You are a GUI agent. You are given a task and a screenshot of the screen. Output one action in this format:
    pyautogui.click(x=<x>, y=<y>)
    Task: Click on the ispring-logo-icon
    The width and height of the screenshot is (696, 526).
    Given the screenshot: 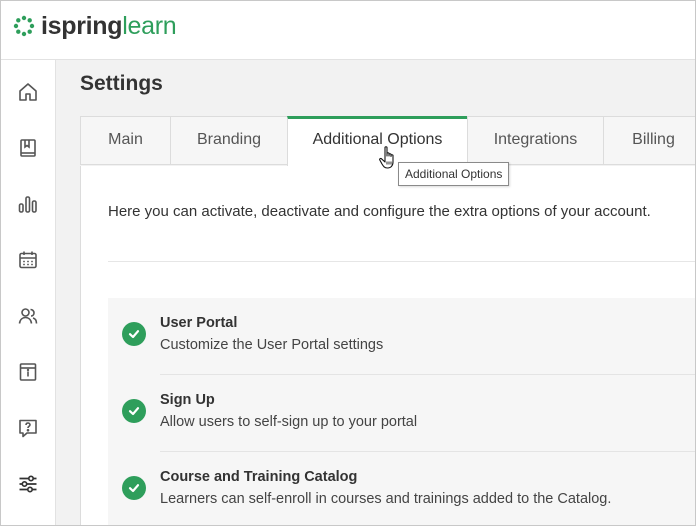 What is the action you would take?
    pyautogui.click(x=24, y=26)
    